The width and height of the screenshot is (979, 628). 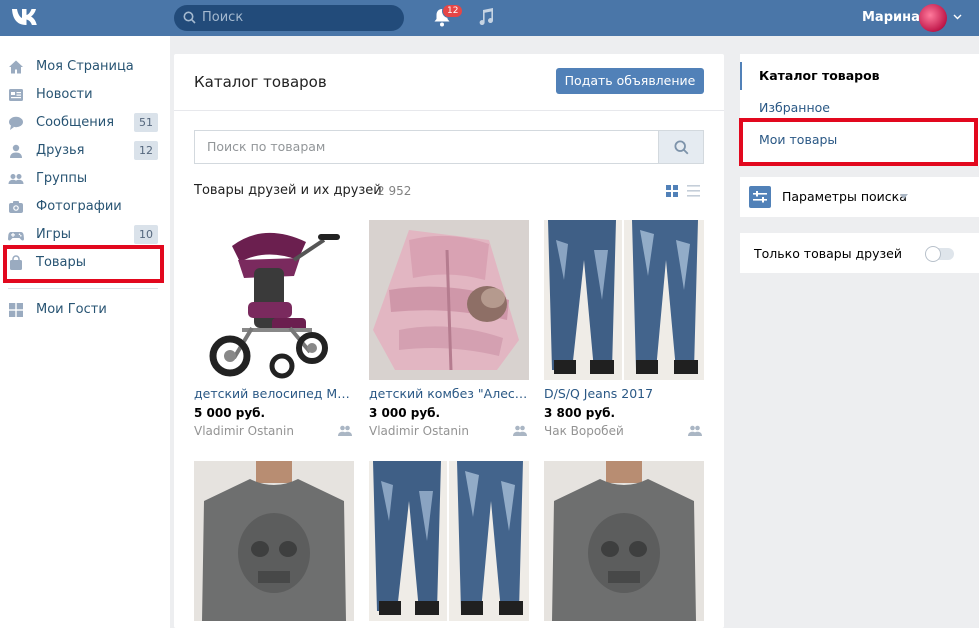 I want to click on games-count-badge: 10, so click(x=146, y=234).